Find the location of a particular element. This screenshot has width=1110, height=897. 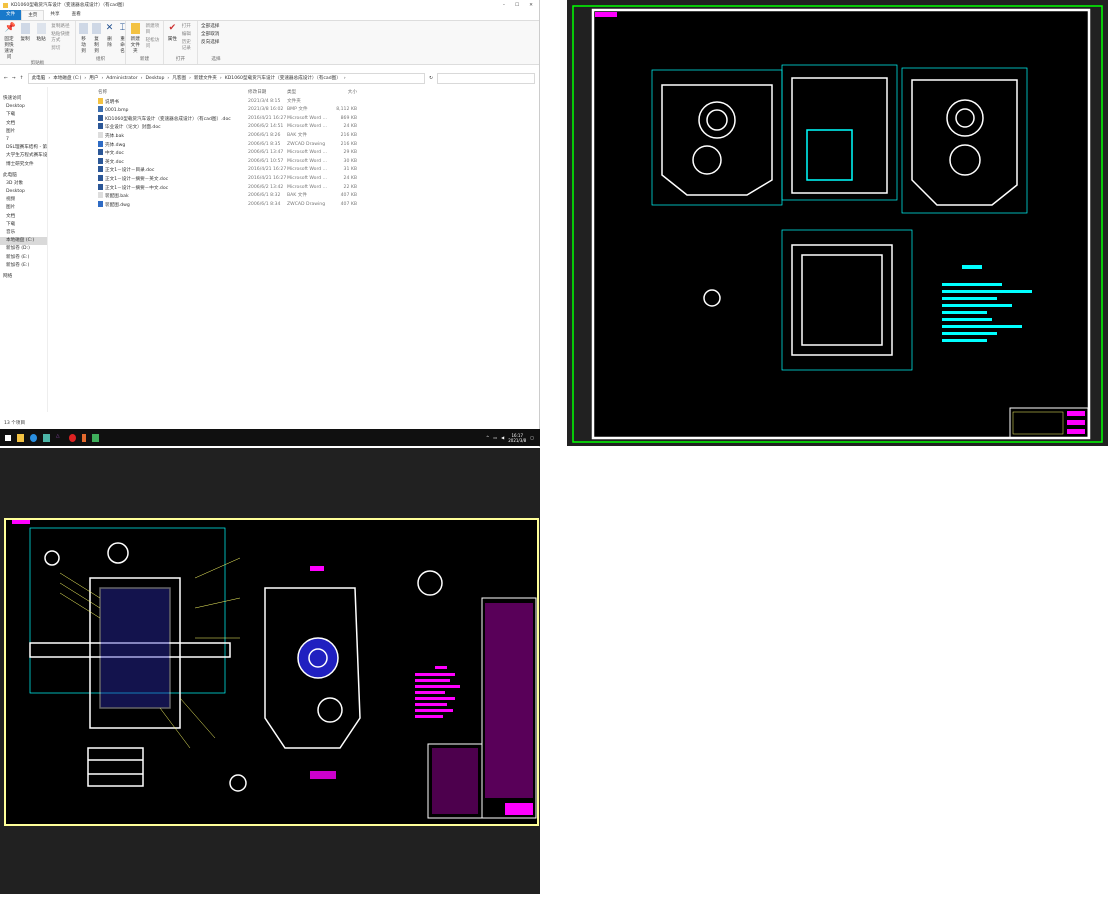

cad-app-icon: △ is located at coordinates (59, 438).